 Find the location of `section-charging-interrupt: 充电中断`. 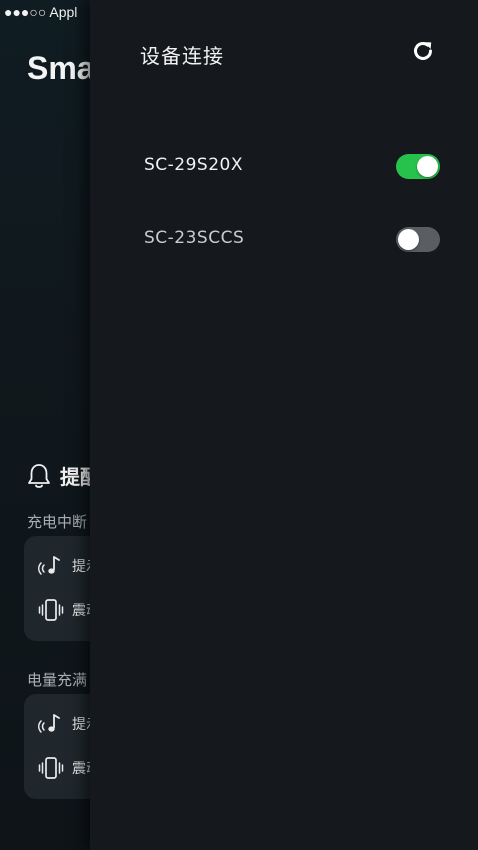

section-charging-interrupt: 充电中断 is located at coordinates (57, 522).